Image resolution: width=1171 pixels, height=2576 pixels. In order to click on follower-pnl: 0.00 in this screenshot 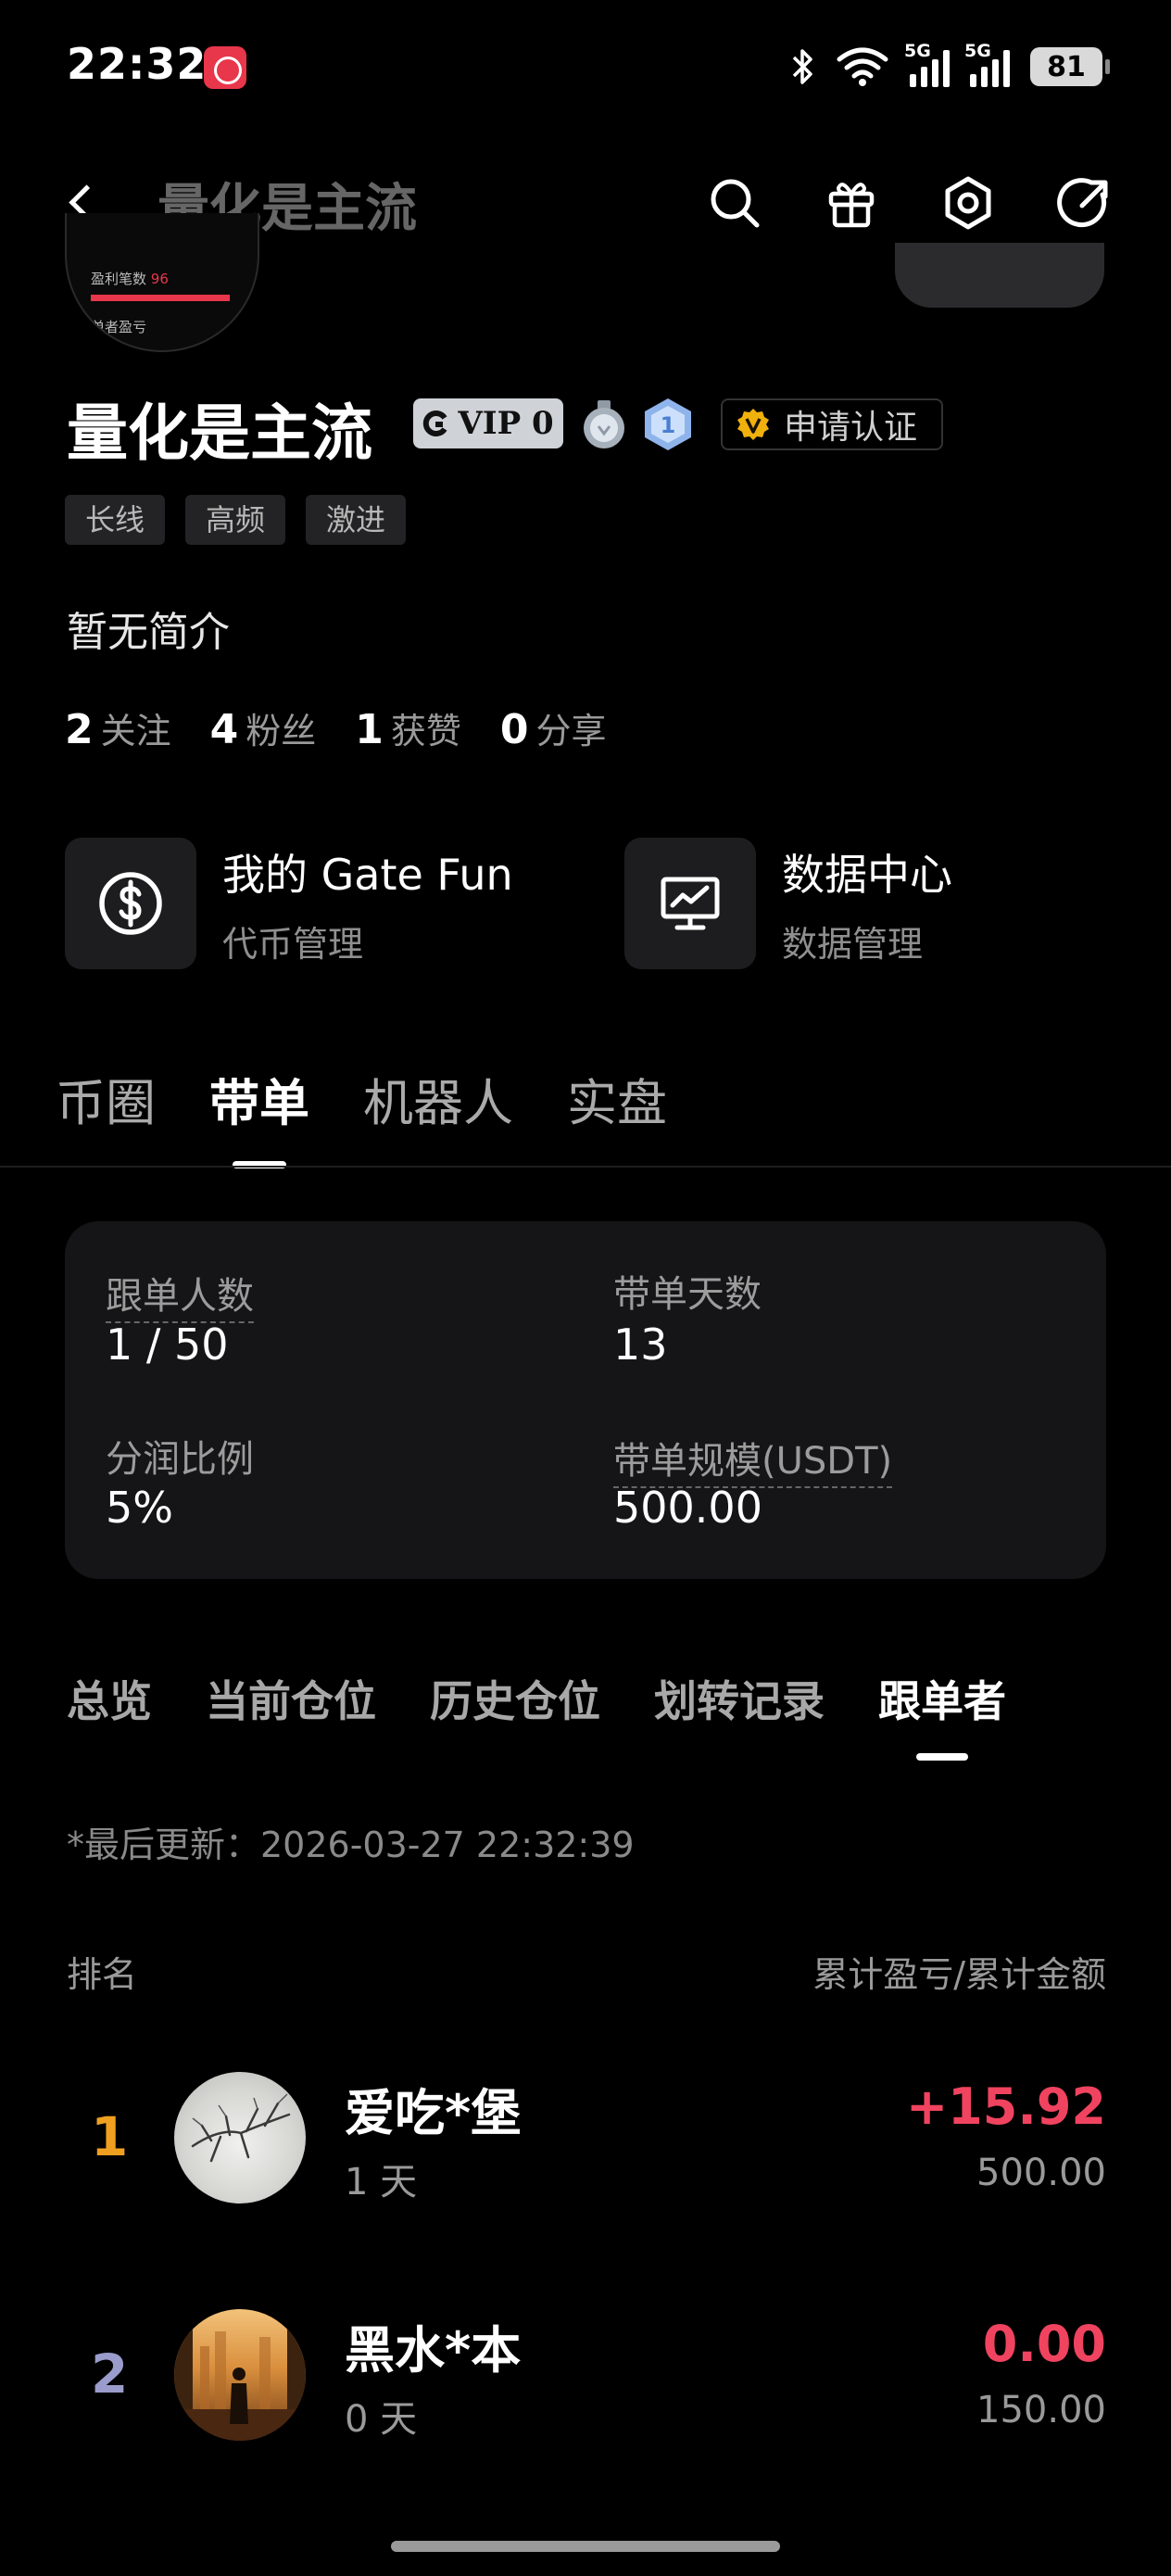, I will do `click(1044, 2344)`.